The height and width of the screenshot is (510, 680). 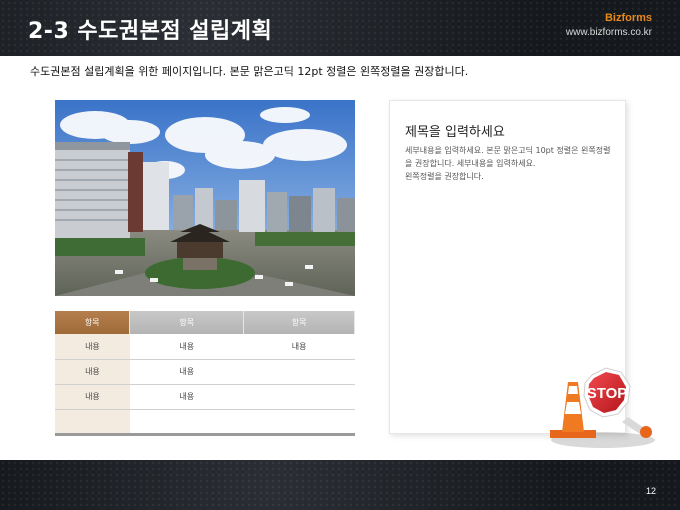 I want to click on table-row, so click(x=205, y=422).